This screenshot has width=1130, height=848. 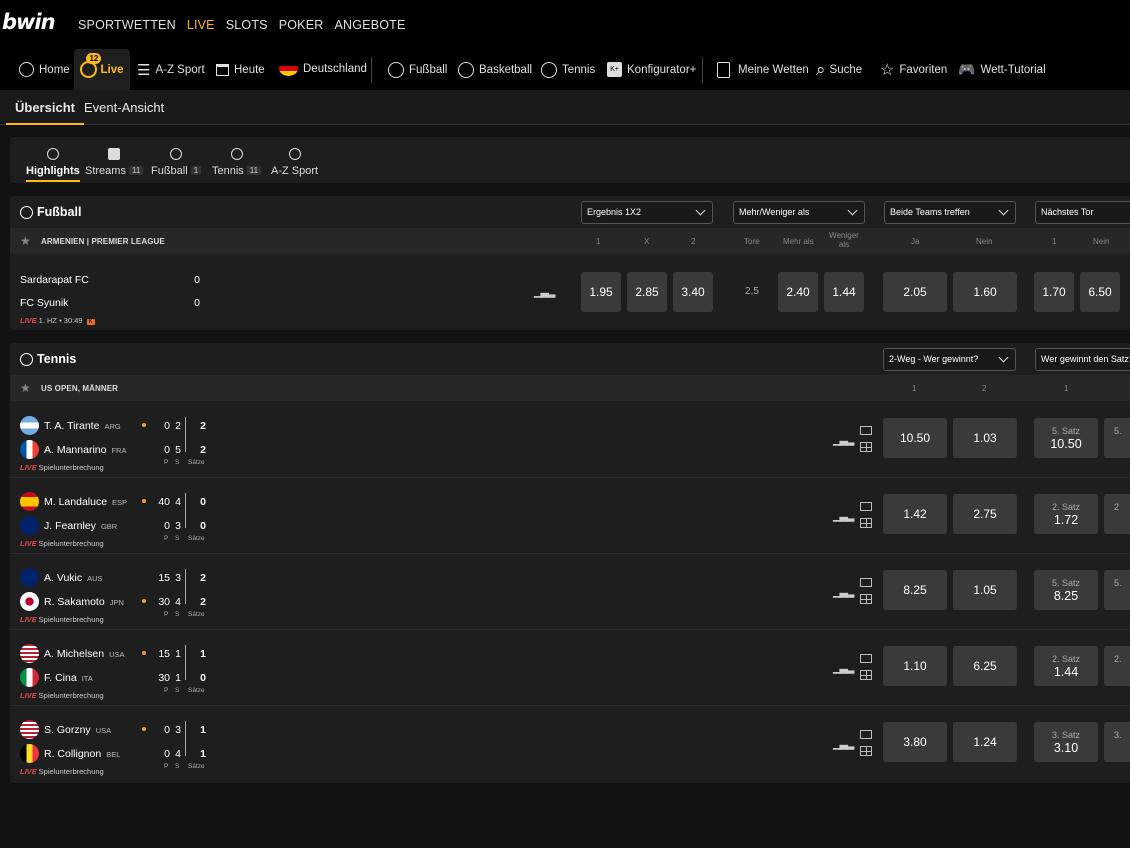 I want to click on player-2: J. Fearnley GBR, so click(x=80, y=526).